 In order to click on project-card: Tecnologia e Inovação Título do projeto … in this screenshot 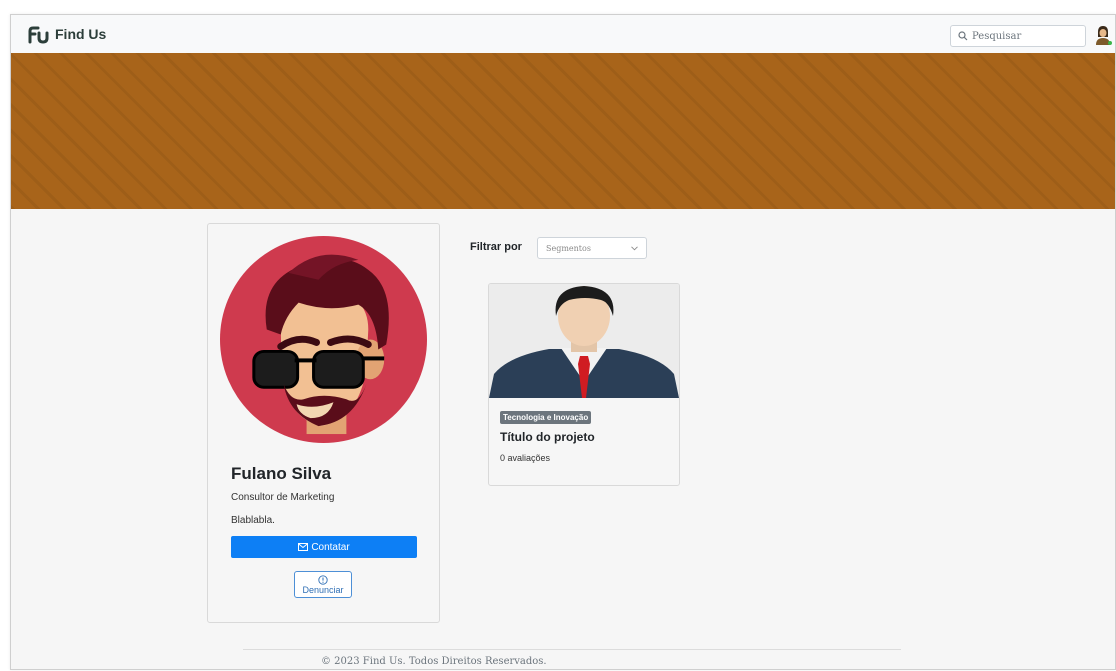, I will do `click(584, 384)`.